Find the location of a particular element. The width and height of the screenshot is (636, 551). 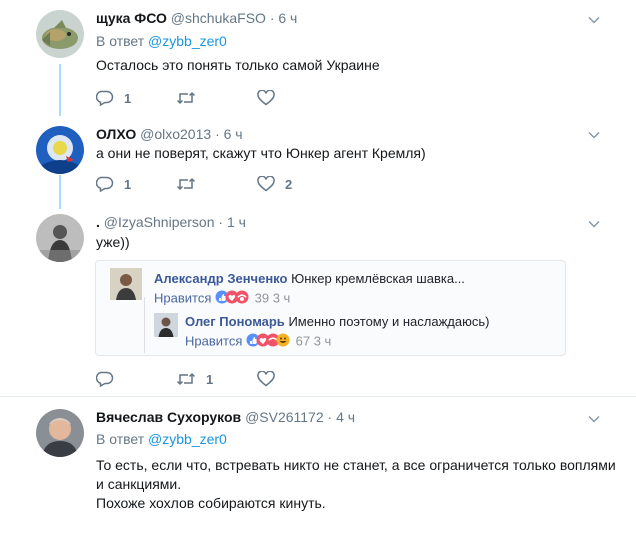

retweet-button: 1 is located at coordinates (194, 379).